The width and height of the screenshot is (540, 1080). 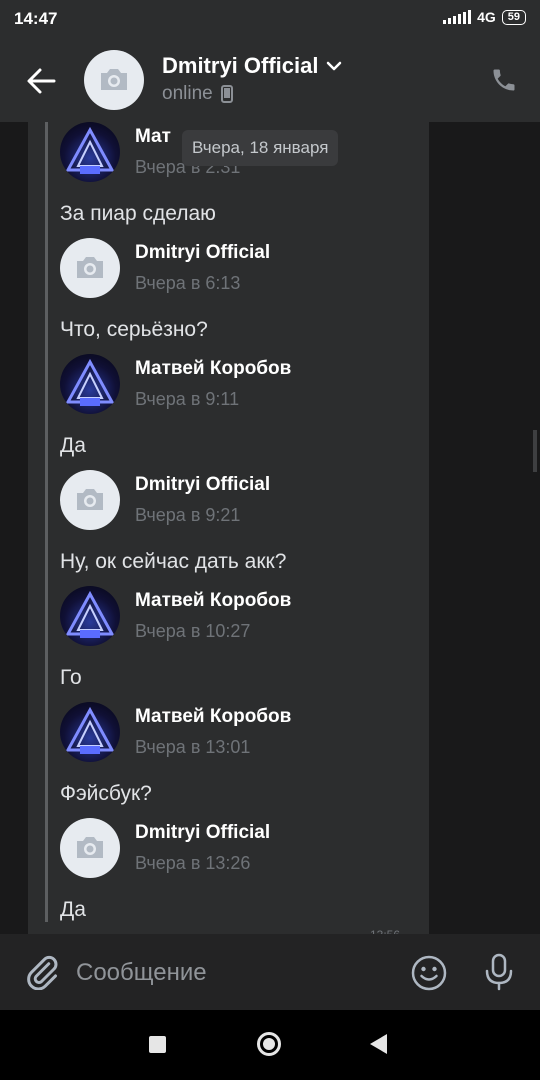 What do you see at coordinates (429, 973) in the screenshot?
I see `emoji-icon` at bounding box center [429, 973].